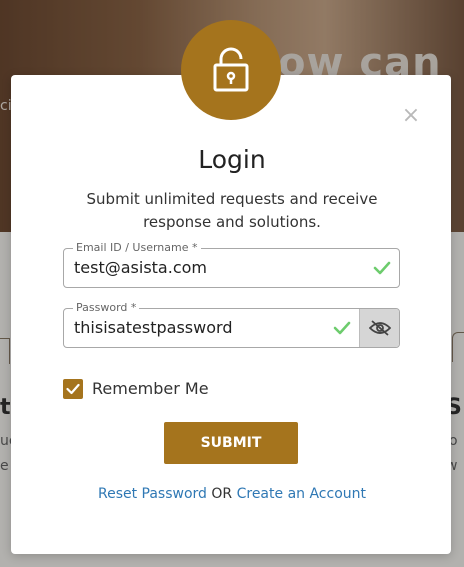 Image resolution: width=464 pixels, height=567 pixels. I want to click on email-field: Email ID / Username * test@asista.com, so click(231, 264).